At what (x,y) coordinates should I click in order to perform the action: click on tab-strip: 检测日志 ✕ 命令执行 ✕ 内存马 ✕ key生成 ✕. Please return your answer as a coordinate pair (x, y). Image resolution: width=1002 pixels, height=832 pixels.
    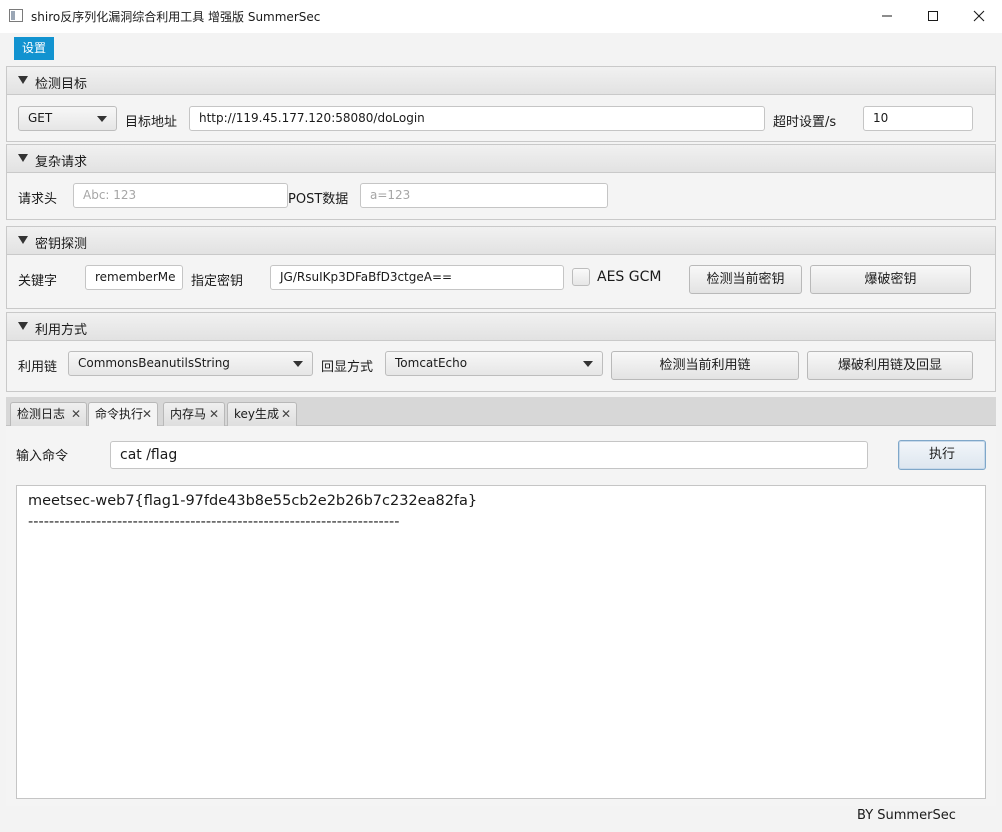
    Looking at the image, I should click on (501, 412).